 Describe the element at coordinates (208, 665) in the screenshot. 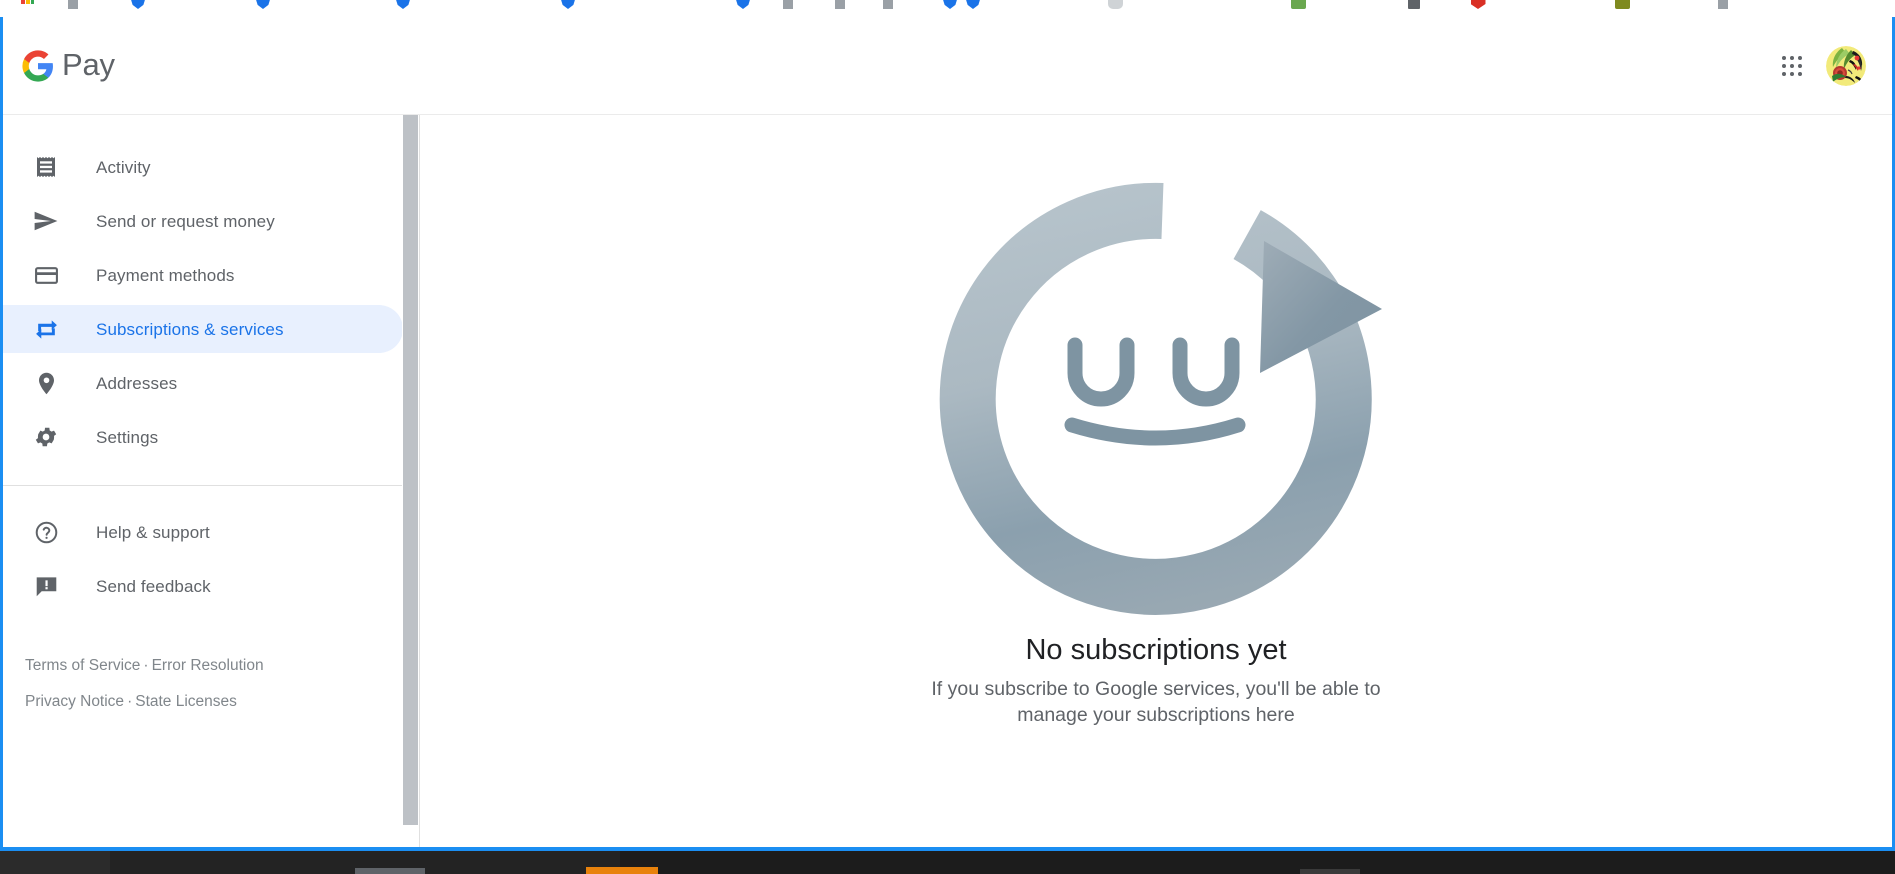

I see `error-resolution-link: Error Resolution` at that location.